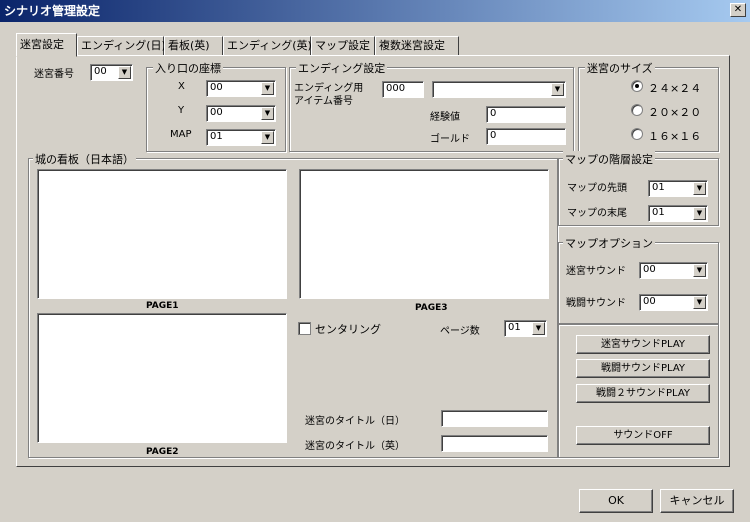  Describe the element at coordinates (100, 71) in the screenshot. I see `maze-number-value: 00` at that location.